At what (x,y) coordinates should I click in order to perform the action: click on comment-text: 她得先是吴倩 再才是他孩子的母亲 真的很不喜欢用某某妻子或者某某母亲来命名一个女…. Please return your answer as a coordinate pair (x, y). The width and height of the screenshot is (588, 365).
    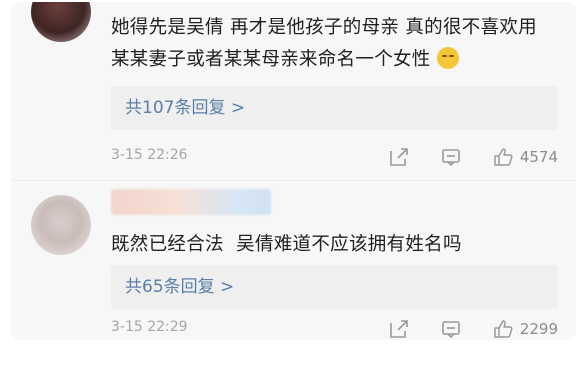
    Looking at the image, I should click on (324, 43).